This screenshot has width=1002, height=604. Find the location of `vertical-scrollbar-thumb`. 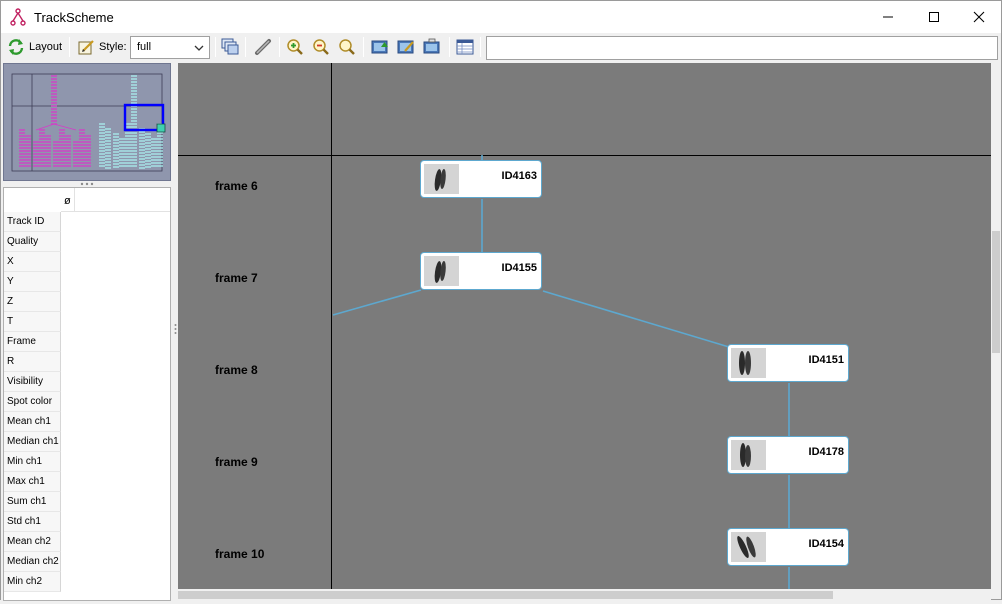

vertical-scrollbar-thumb is located at coordinates (996, 292).